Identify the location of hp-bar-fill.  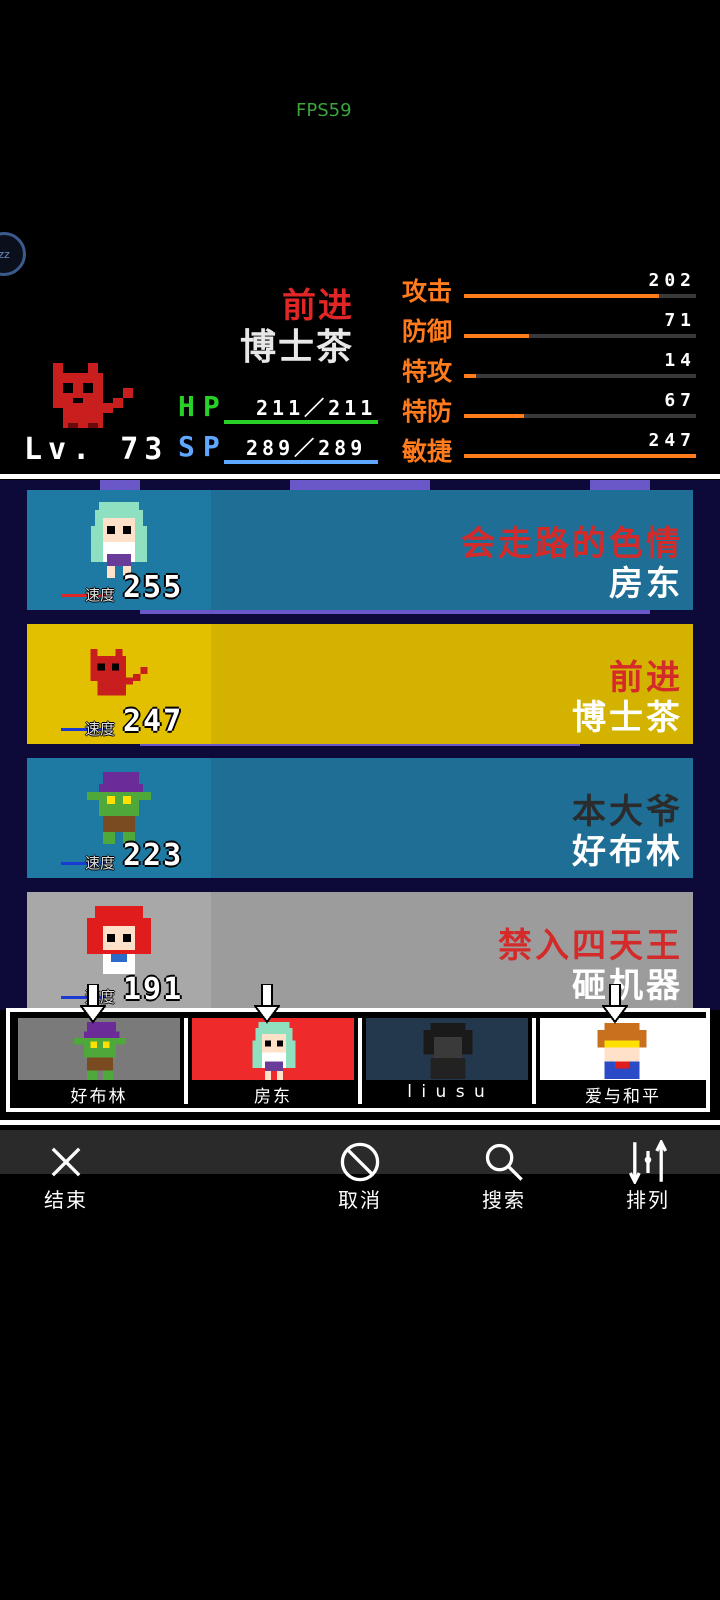
(301, 422).